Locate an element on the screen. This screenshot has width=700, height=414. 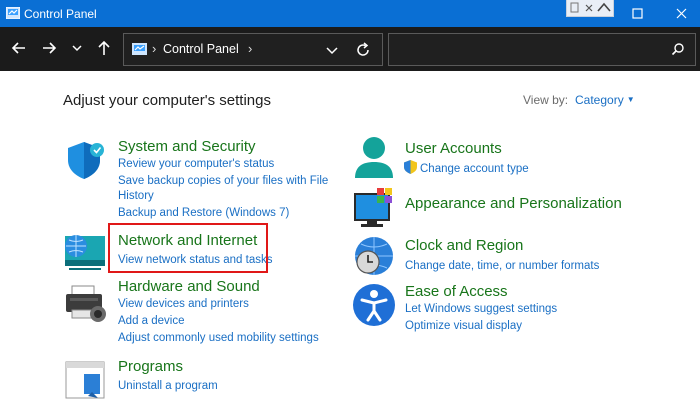
search-input is located at coordinates (527, 50).